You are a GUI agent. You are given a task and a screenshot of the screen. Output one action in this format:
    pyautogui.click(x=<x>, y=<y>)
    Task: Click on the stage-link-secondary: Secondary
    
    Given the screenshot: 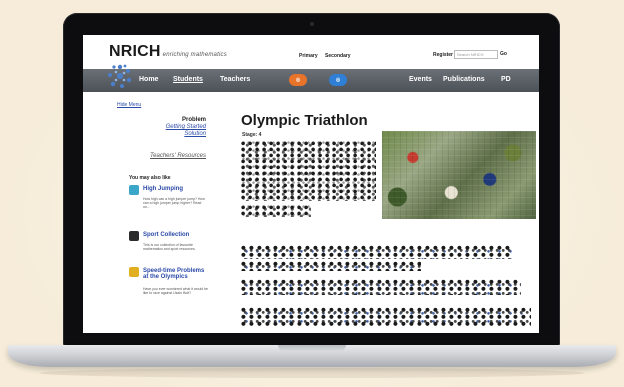 What is the action you would take?
    pyautogui.click(x=338, y=56)
    